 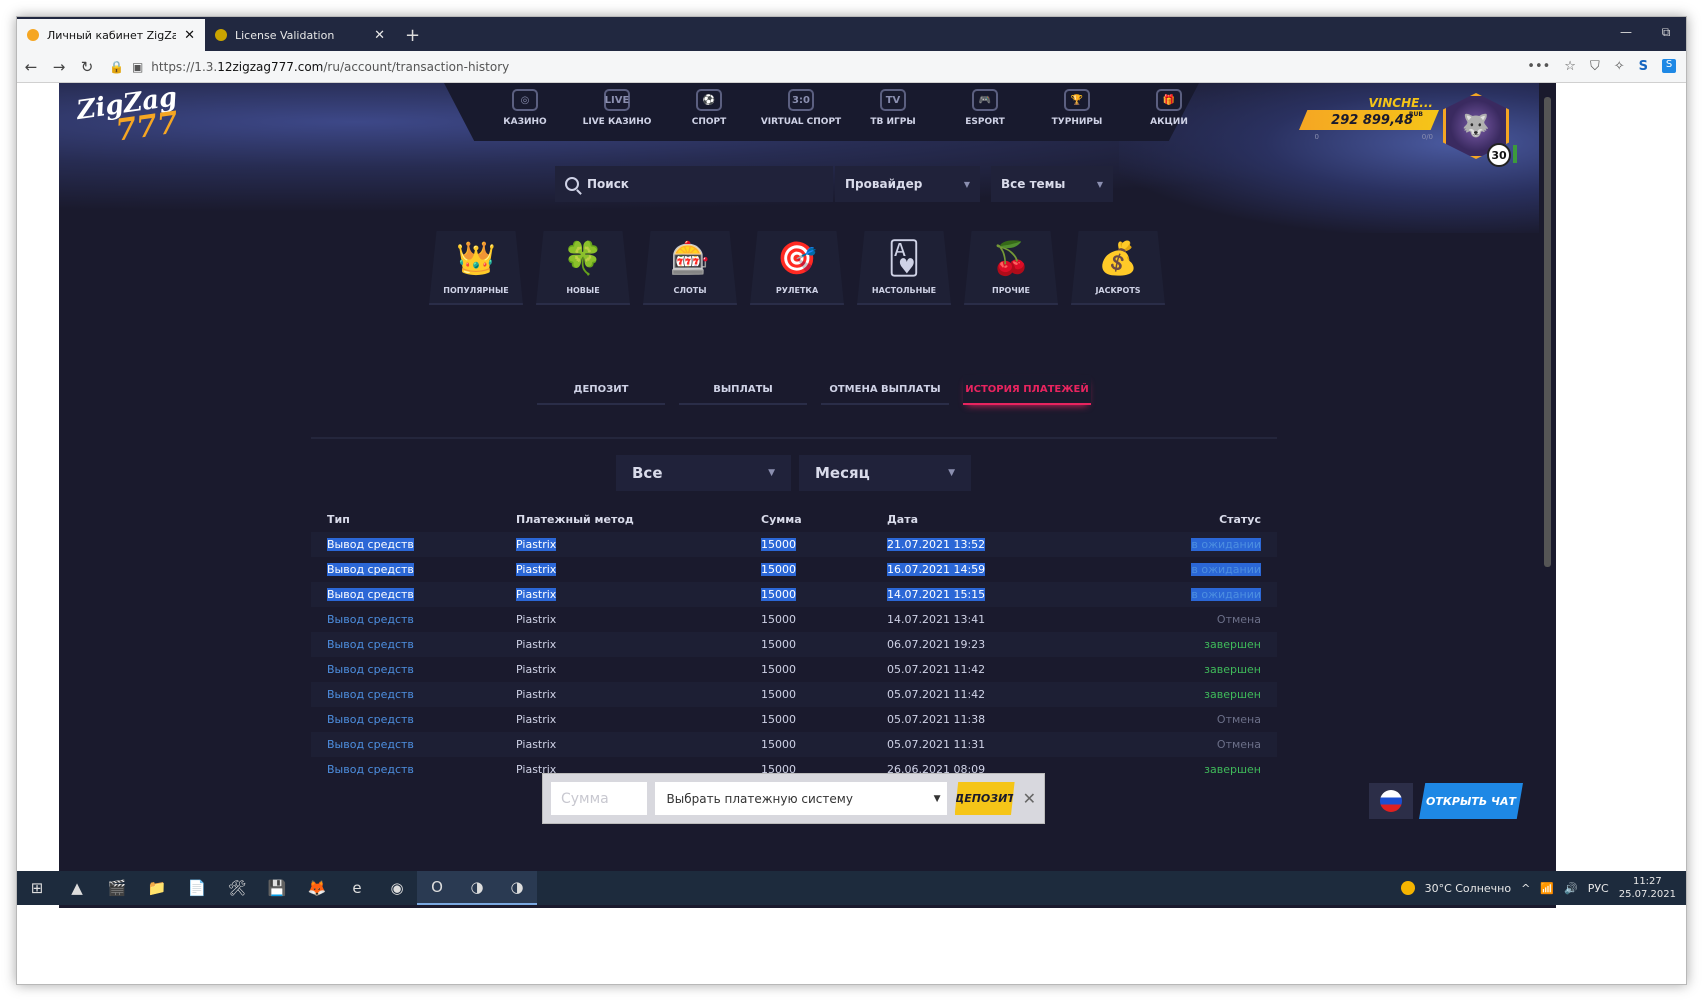 What do you see at coordinates (1666, 32) in the screenshot?
I see `restore-icon: ⧉` at bounding box center [1666, 32].